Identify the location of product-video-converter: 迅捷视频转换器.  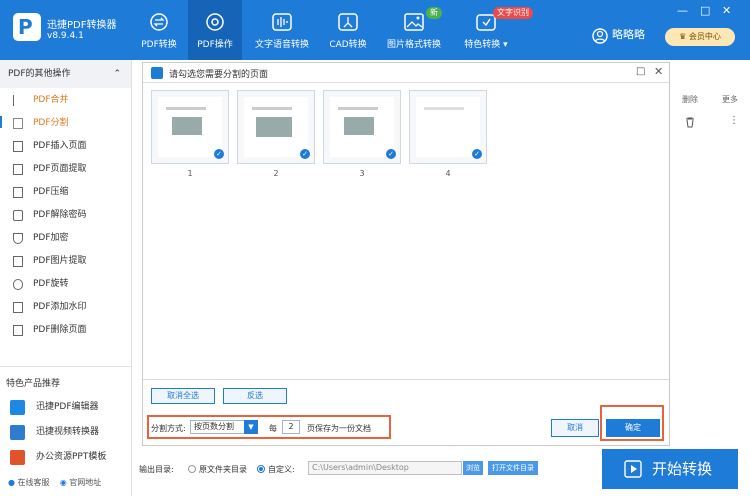
(65, 432).